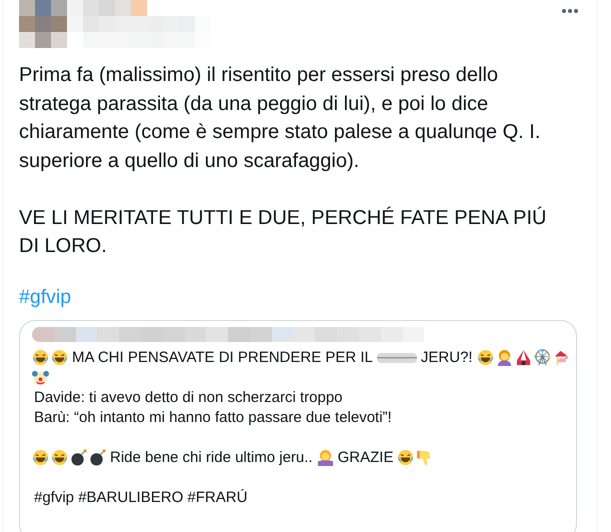  I want to click on quote-text: Barù: “oh intanto mi hanno fatto passare due televoti”!, so click(213, 418).